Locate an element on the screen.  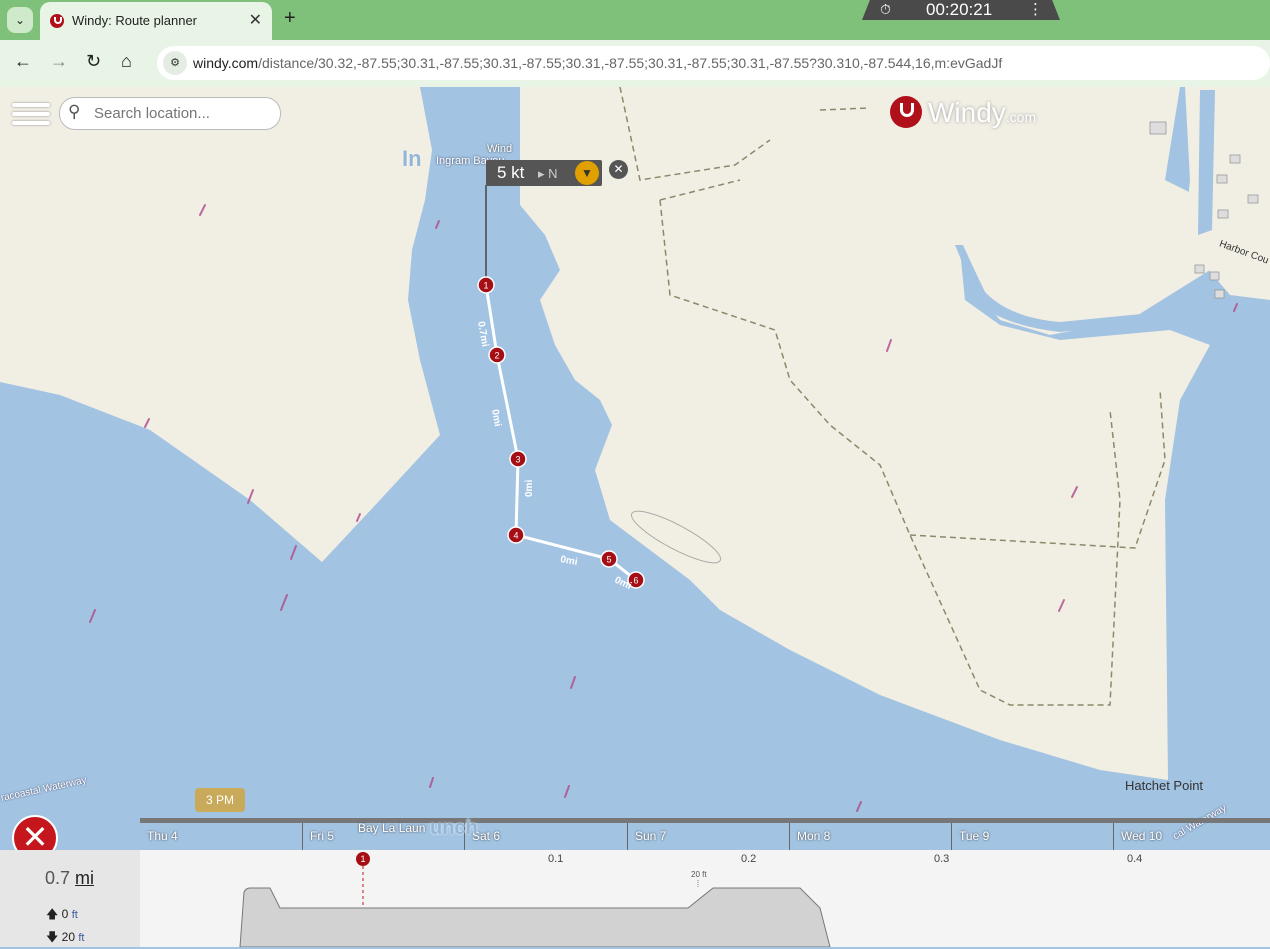
timeline-day: Sun 7 is located at coordinates (646, 836).